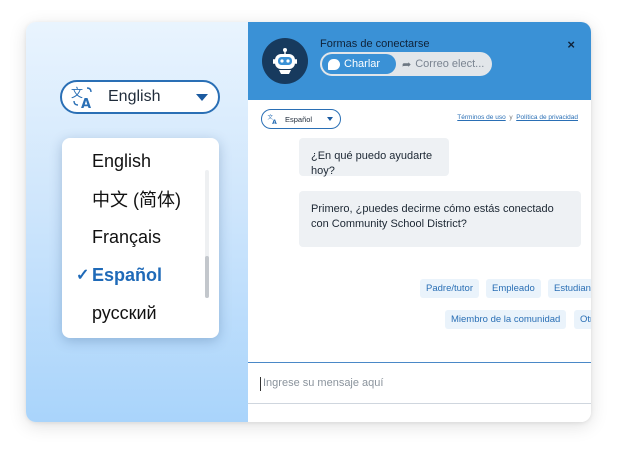 The image size is (617, 452). I want to click on message-composer: Ingrese su mensaje aquí, so click(419, 383).